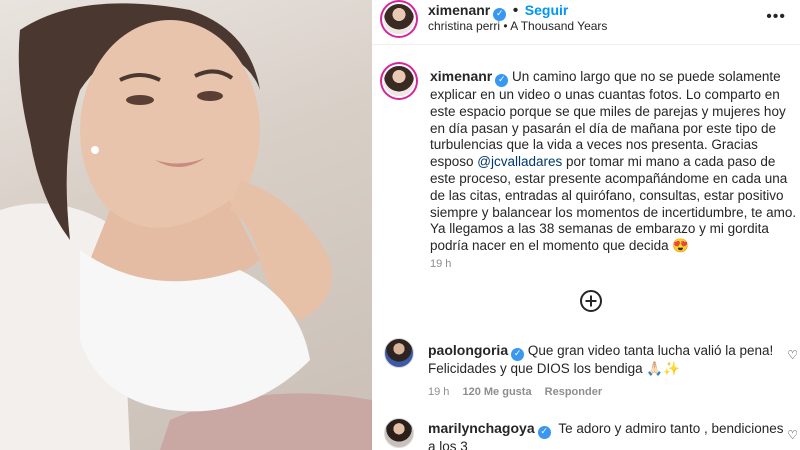  Describe the element at coordinates (459, 10) in the screenshot. I see `author-username: ximenanr` at that location.